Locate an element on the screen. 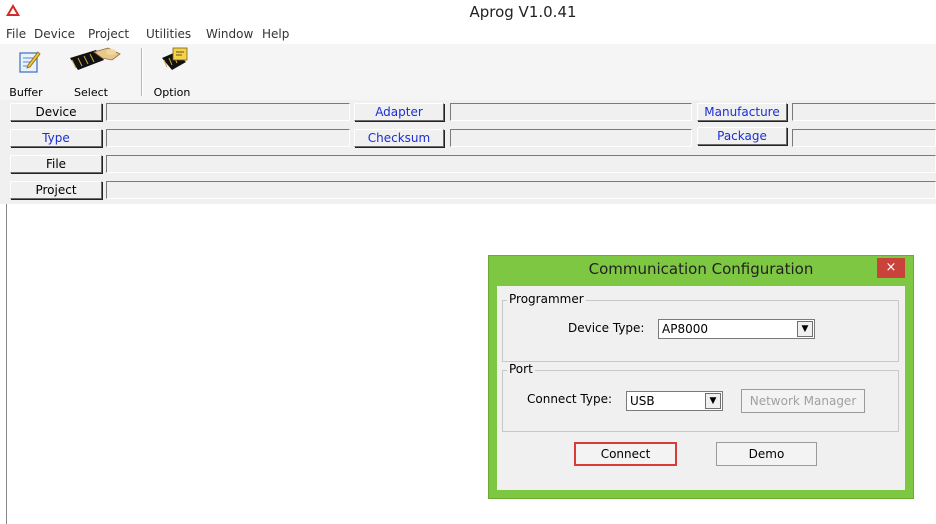 This screenshot has height=524, width=936. adapter-label: Adapter is located at coordinates (399, 112).